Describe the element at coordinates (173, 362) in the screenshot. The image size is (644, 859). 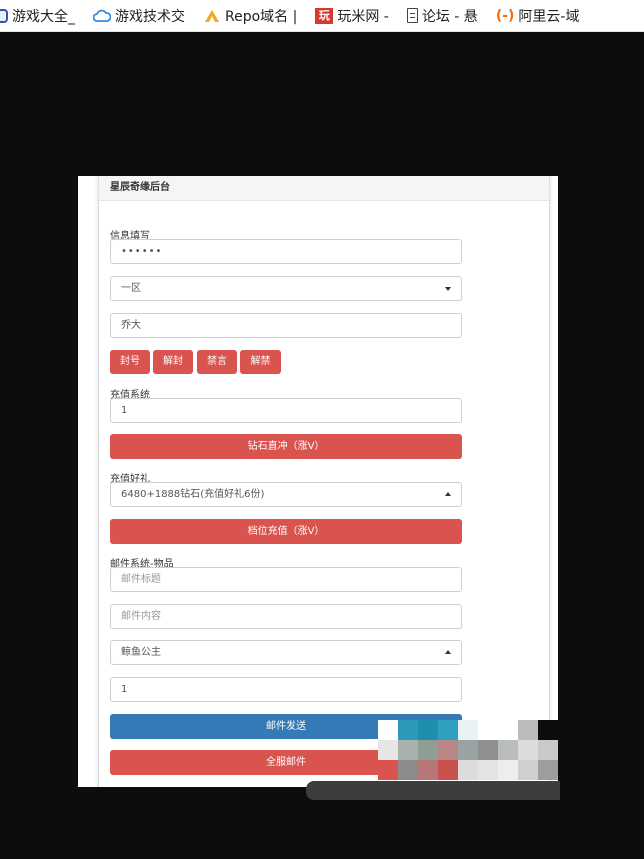
I see `unban-button: 解封` at that location.